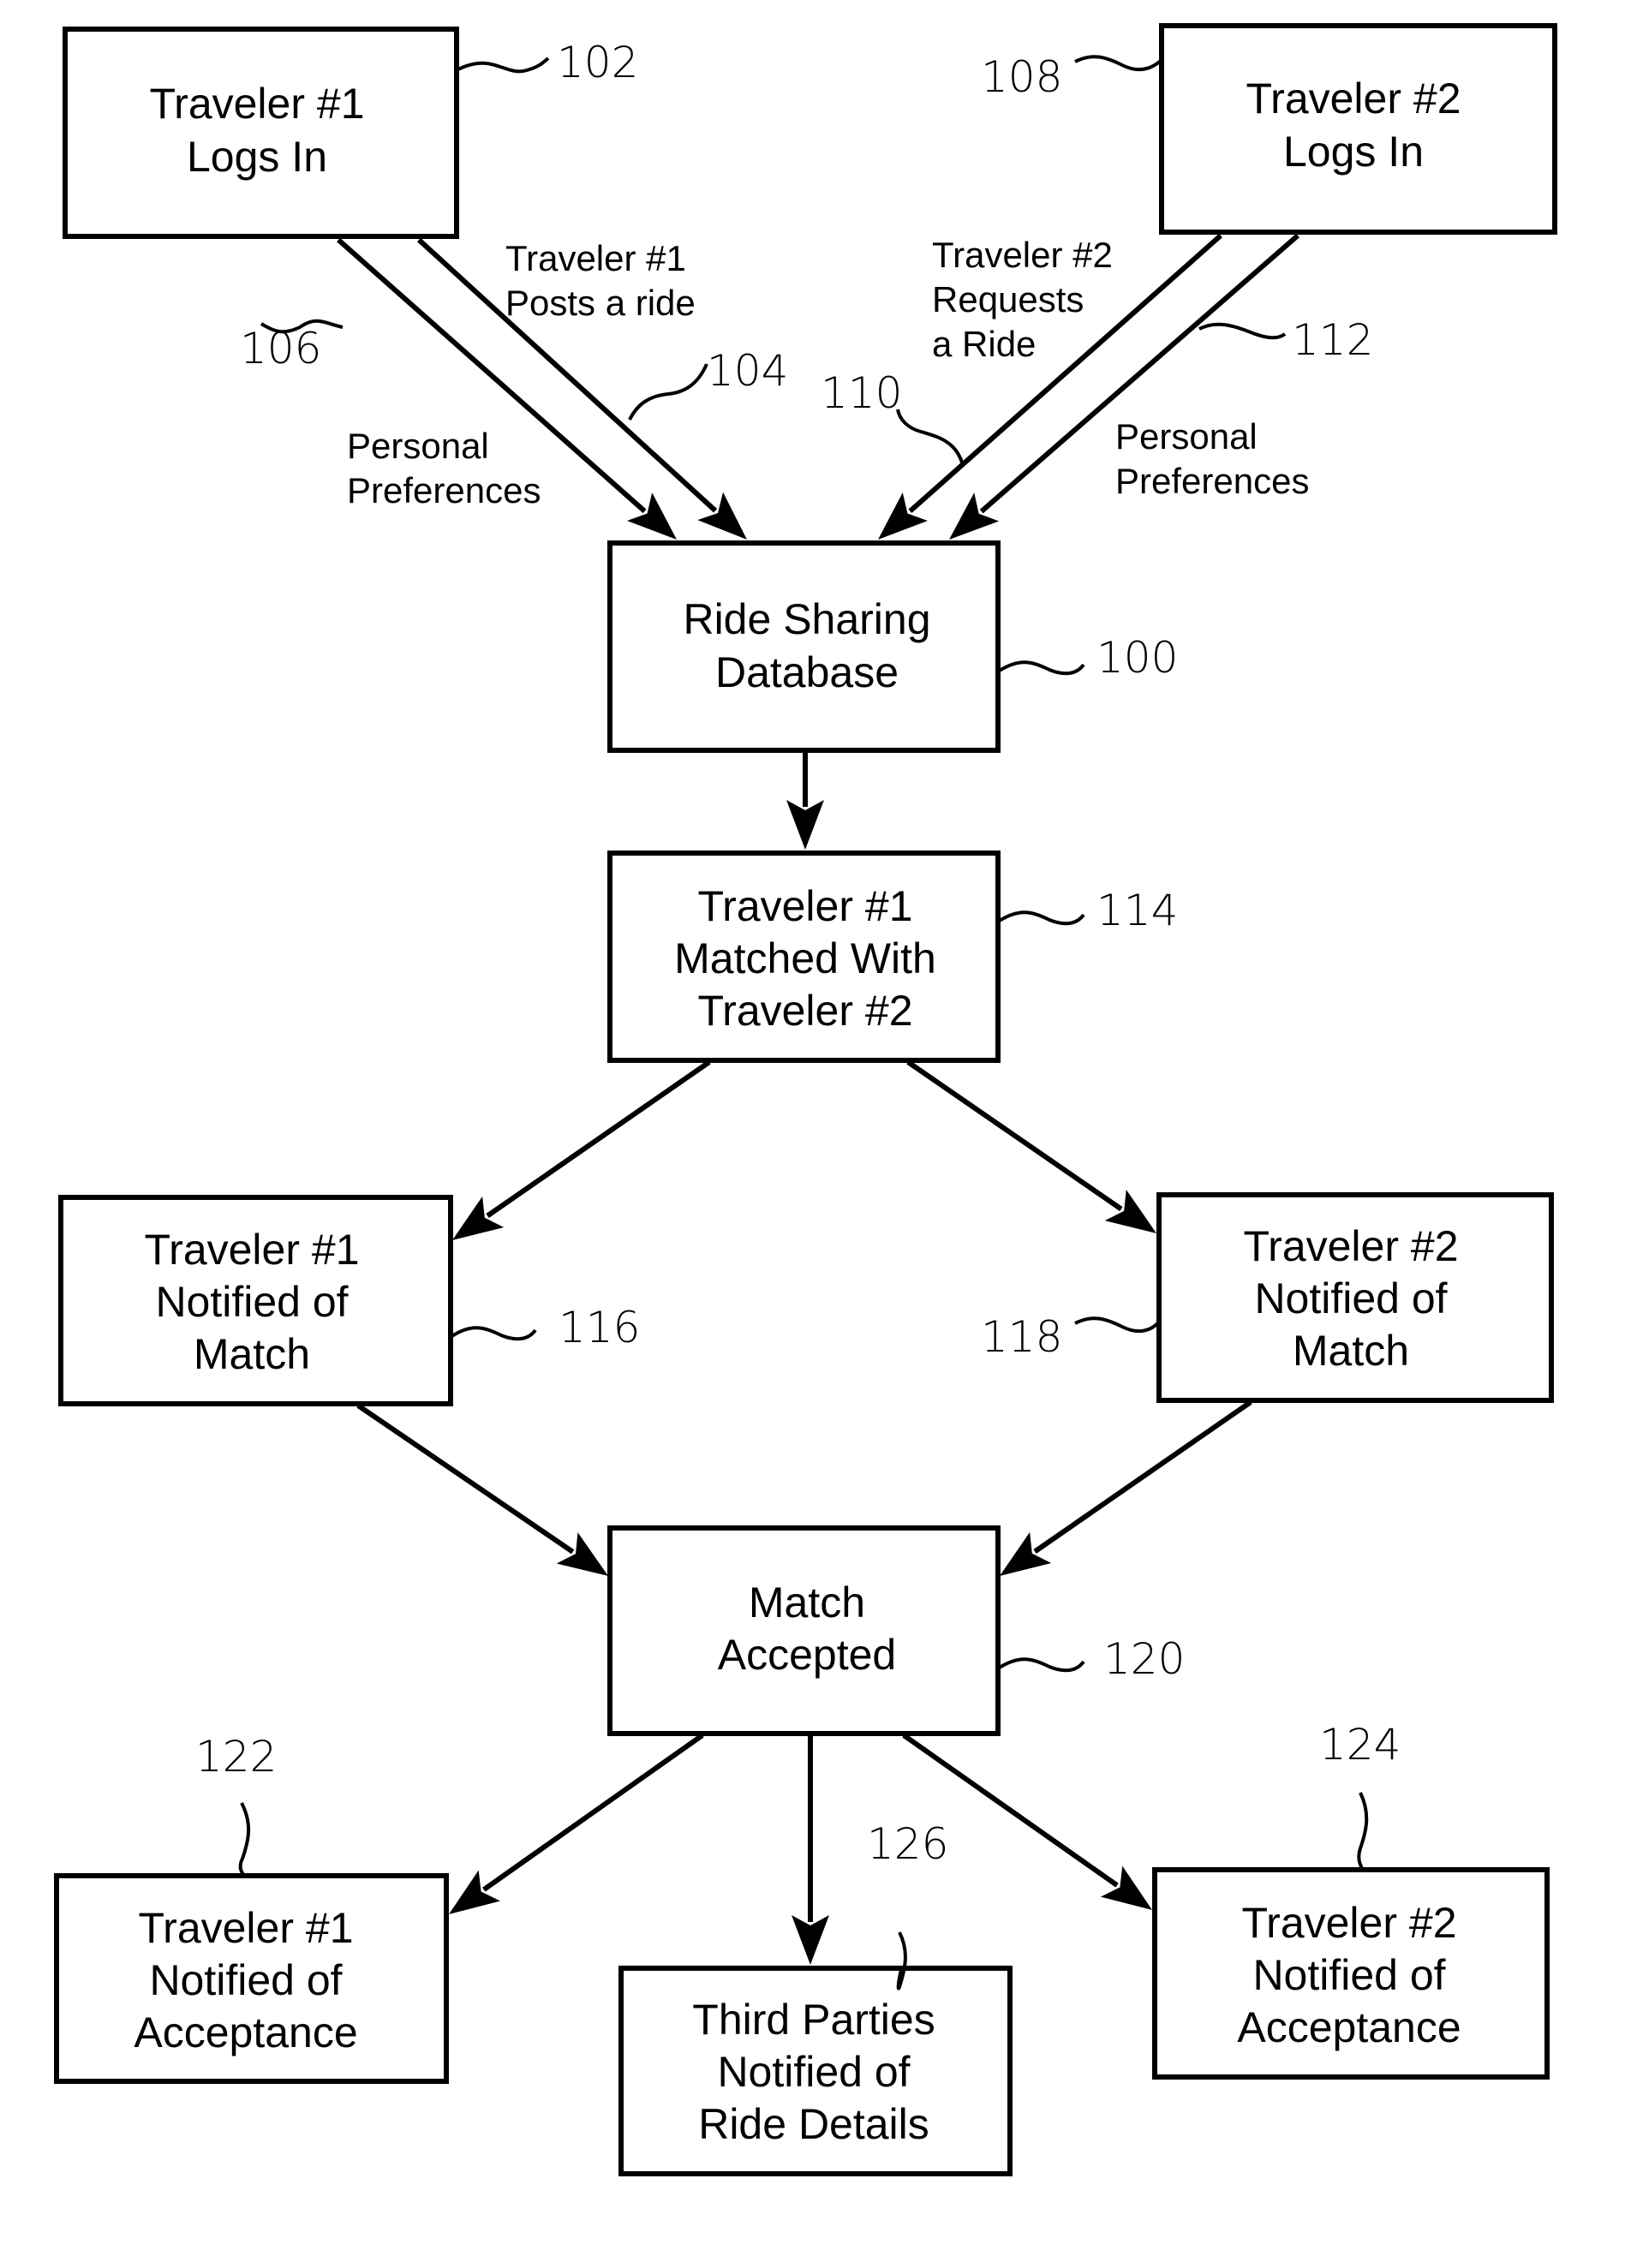 This screenshot has width=1637, height=2268. I want to click on node-116-line-3: Match, so click(252, 1354).